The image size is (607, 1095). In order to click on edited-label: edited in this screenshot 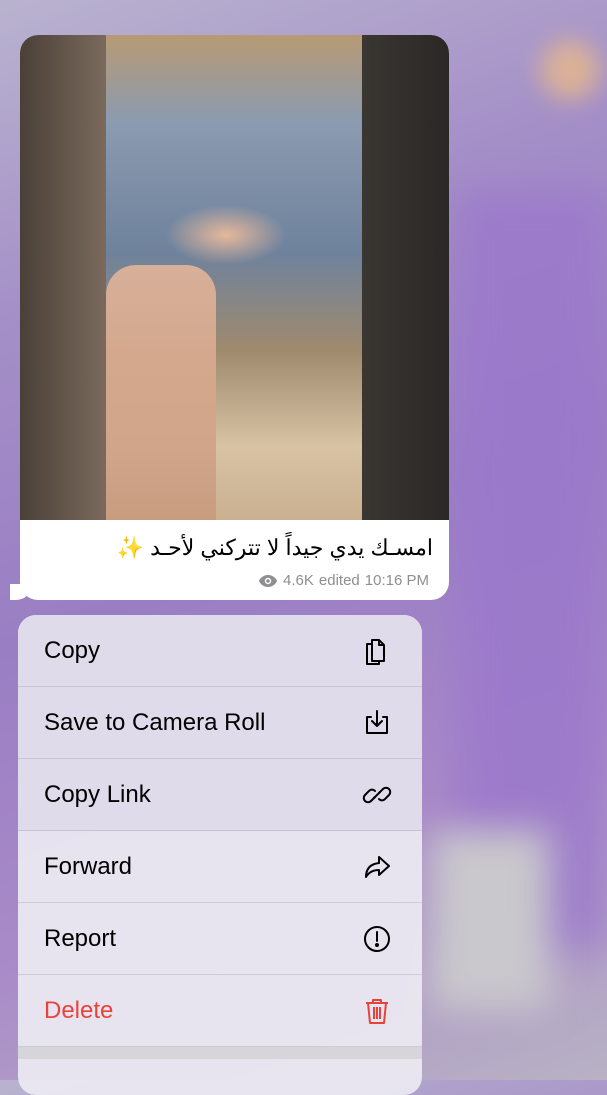, I will do `click(339, 580)`.